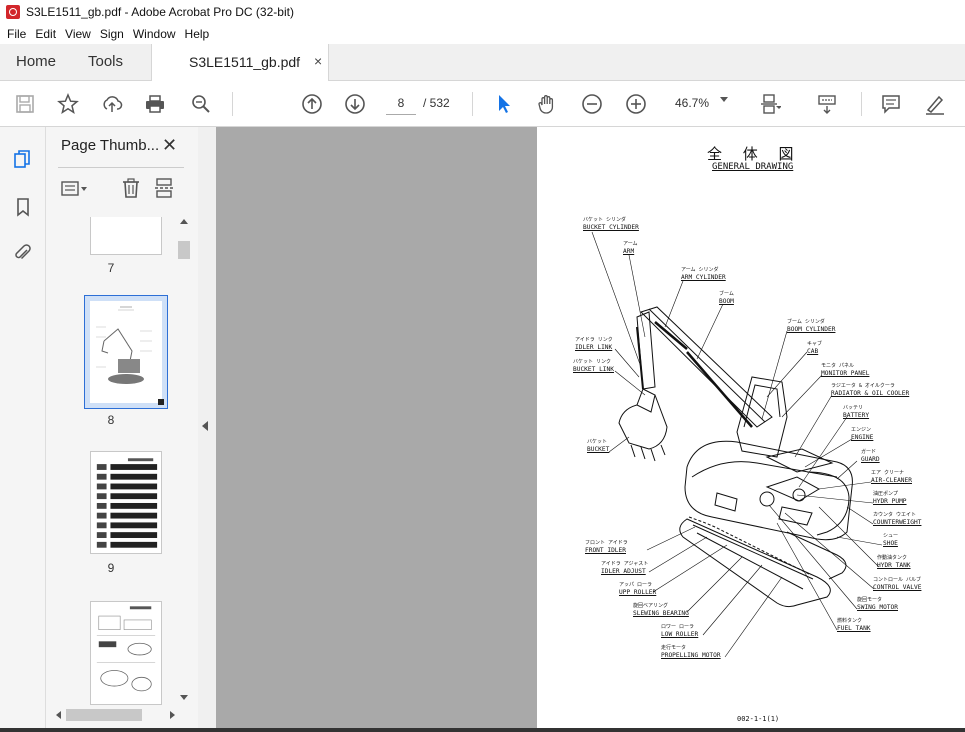  What do you see at coordinates (121, 167) in the screenshot?
I see `panel-divider` at bounding box center [121, 167].